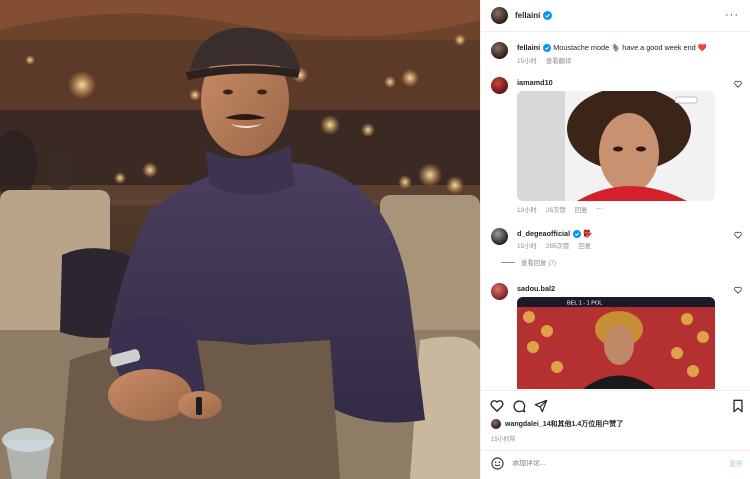 The width and height of the screenshot is (750, 479). Describe the element at coordinates (543, 233) in the screenshot. I see `commenter-username: d_degeaofficial` at that location.